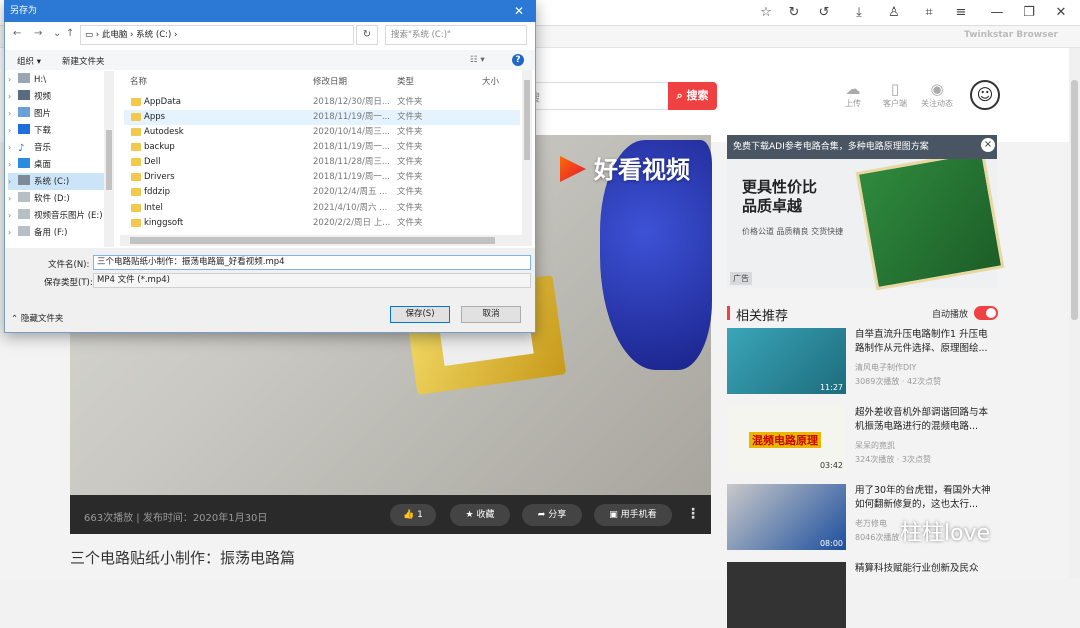 Image resolution: width=1080 pixels, height=628 pixels. I want to click on file-row: AppData 2018/12/30/周日... 文件夹, so click(322, 102).